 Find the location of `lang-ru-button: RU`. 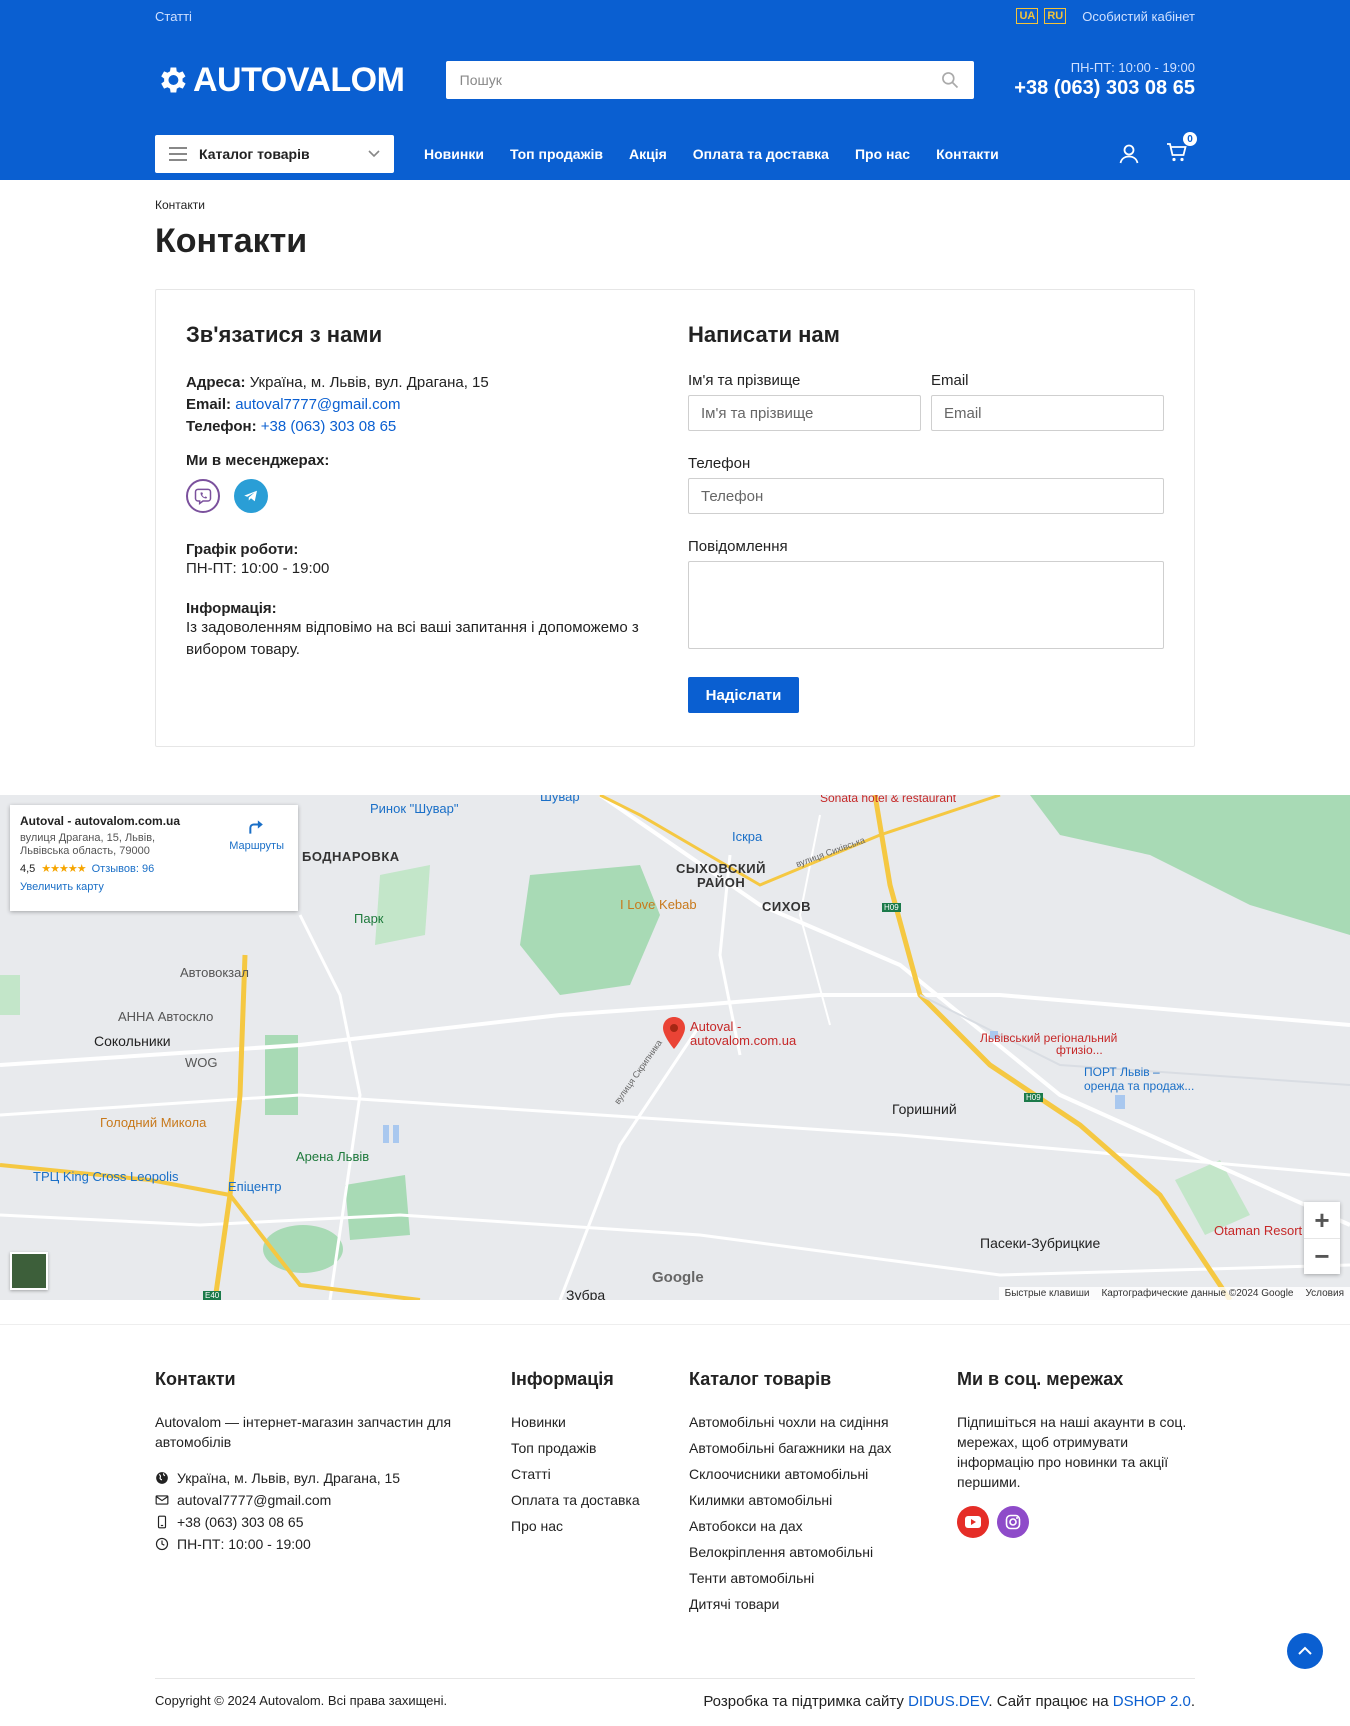

lang-ru-button: RU is located at coordinates (1055, 16).